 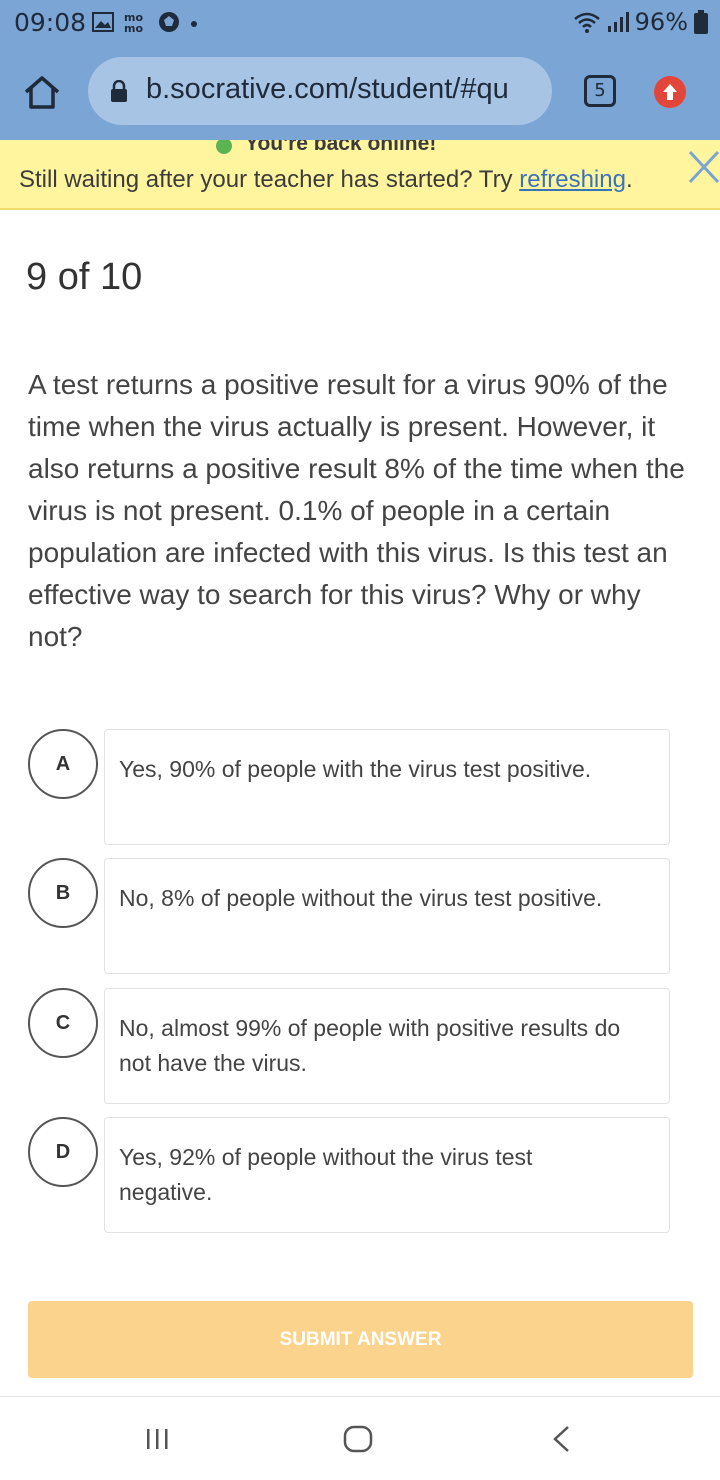 What do you see at coordinates (572, 179) in the screenshot?
I see `refresh-link: refreshing` at bounding box center [572, 179].